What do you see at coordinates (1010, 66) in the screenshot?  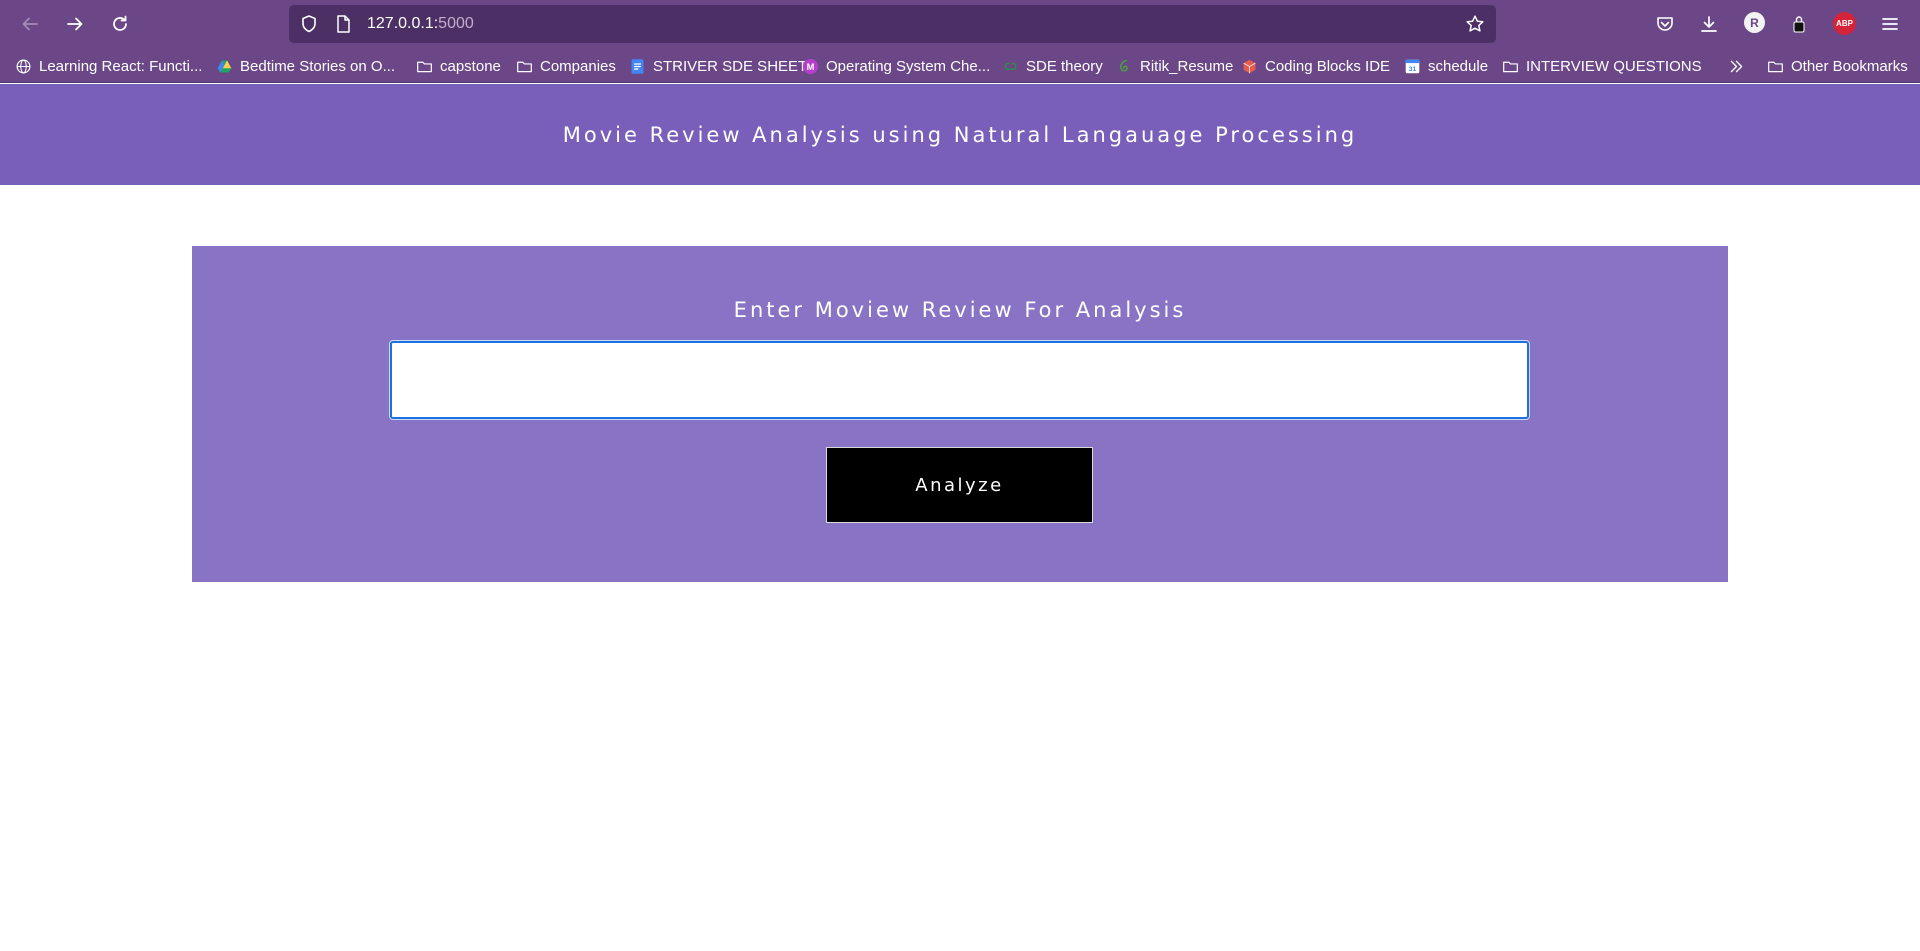 I see `gfg-icon` at bounding box center [1010, 66].